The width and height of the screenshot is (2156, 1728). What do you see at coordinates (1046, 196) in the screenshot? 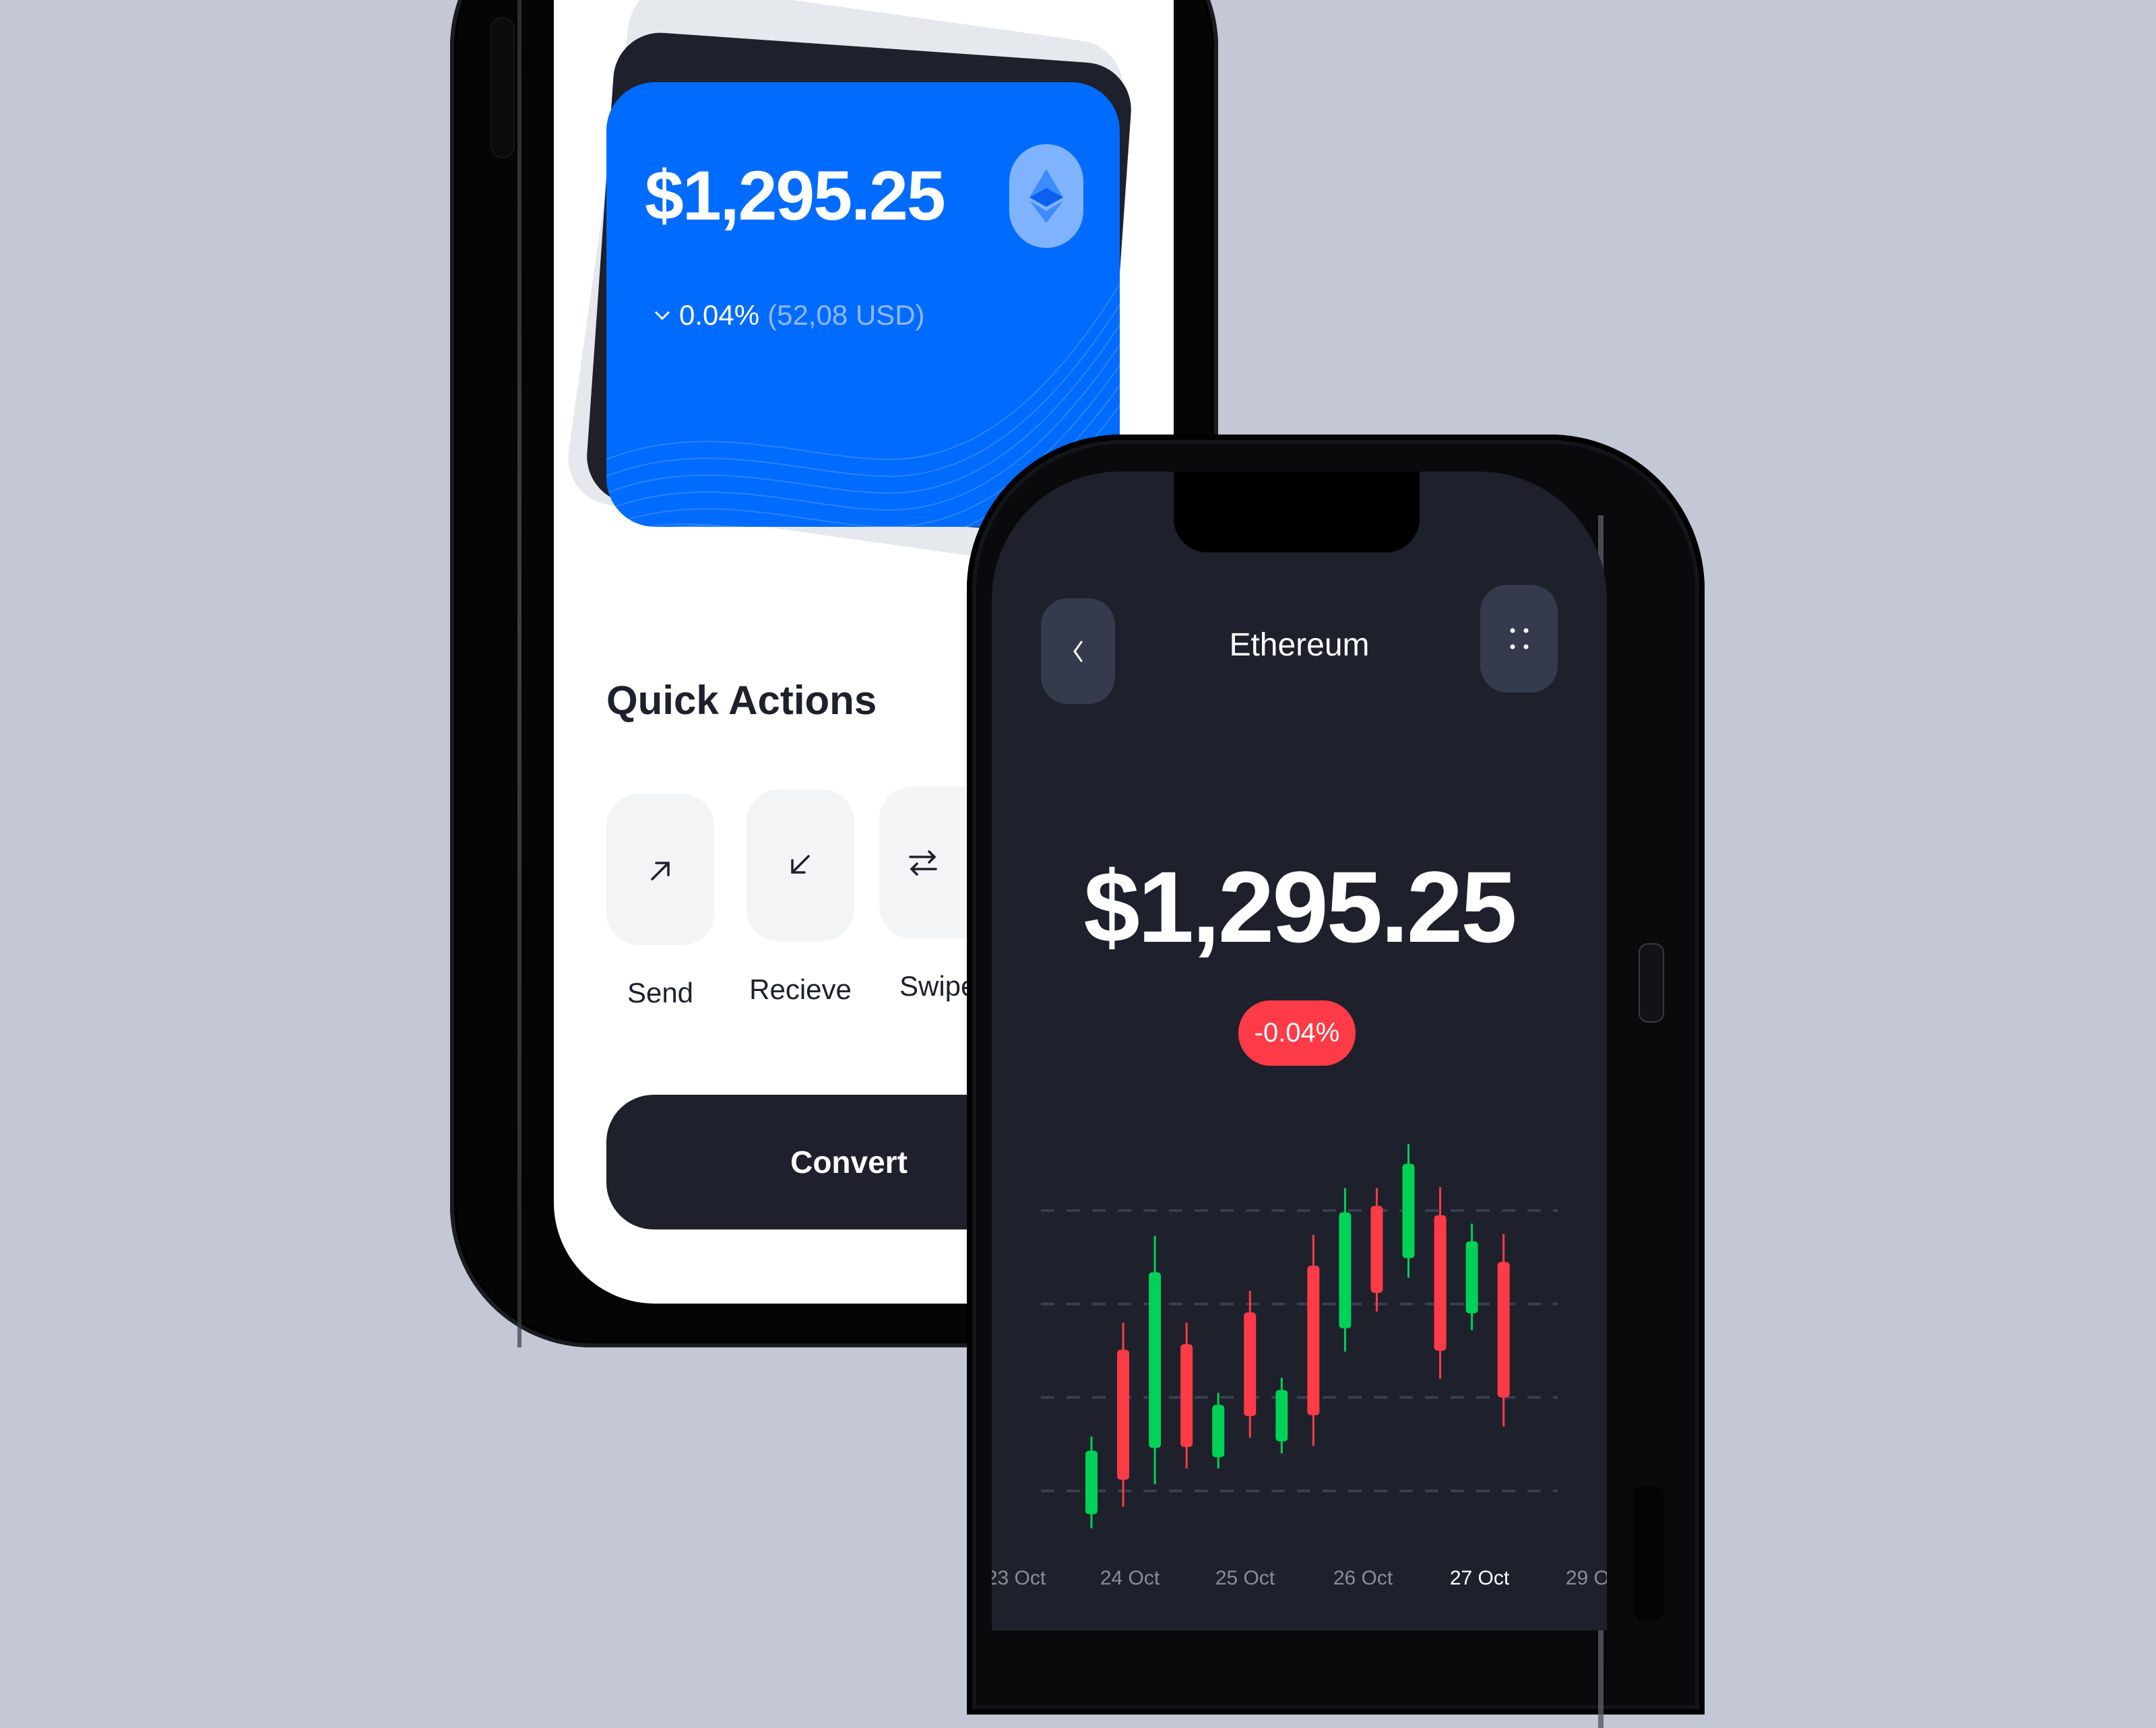
I see `ethereum-icon` at bounding box center [1046, 196].